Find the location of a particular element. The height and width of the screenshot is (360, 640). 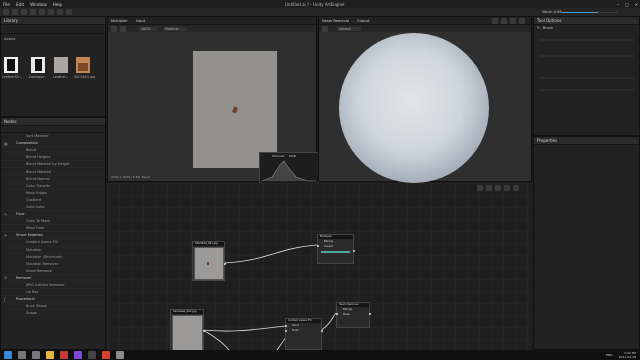

asset-thumb-leather is located at coordinates (61, 65).